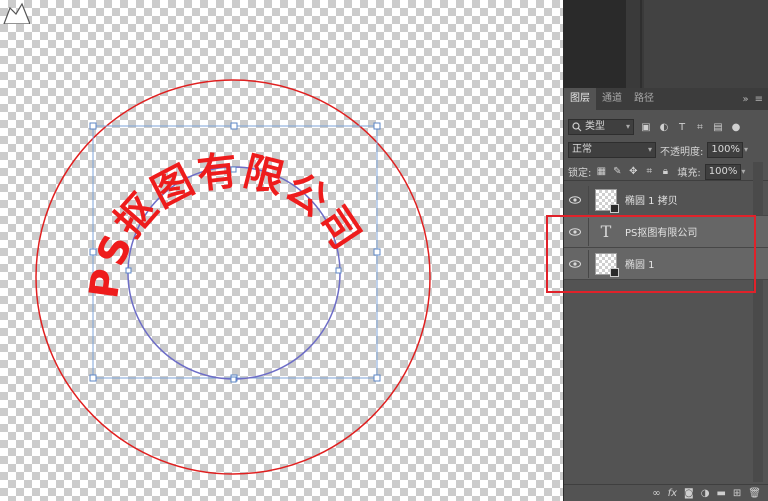  What do you see at coordinates (666, 264) in the screenshot?
I see `layer-row: 椭圆 1` at bounding box center [666, 264].